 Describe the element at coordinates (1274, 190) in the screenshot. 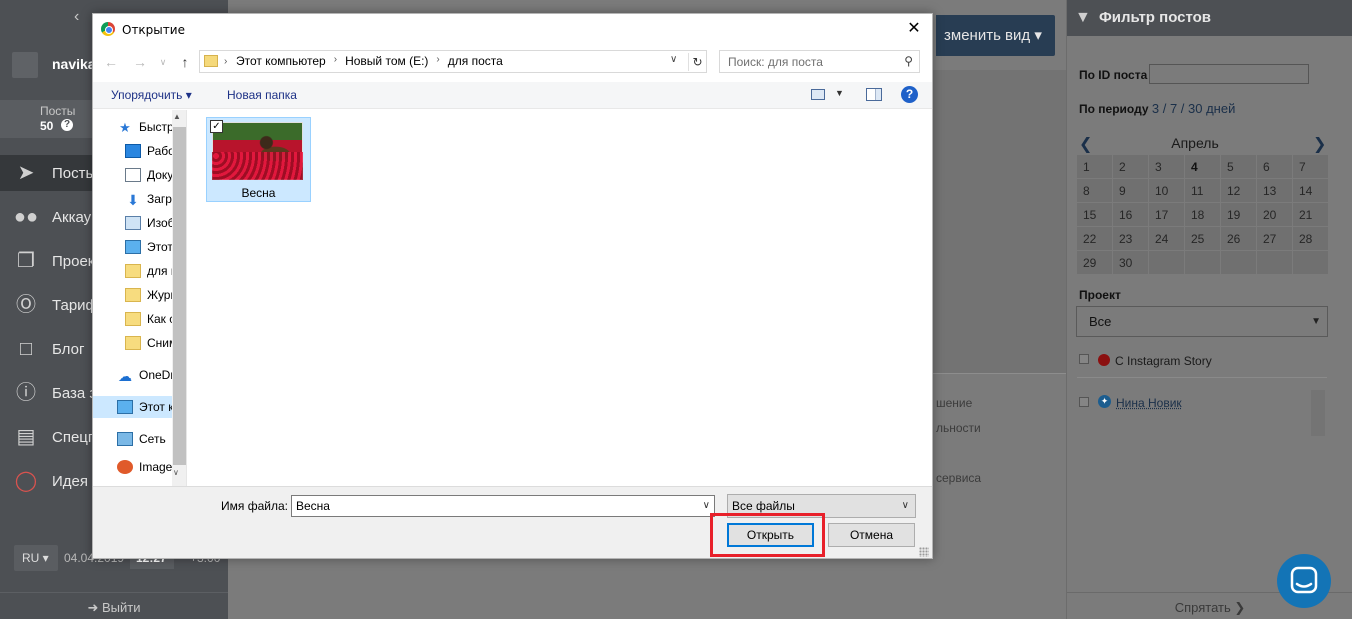

I see `calendar-day: 13` at that location.